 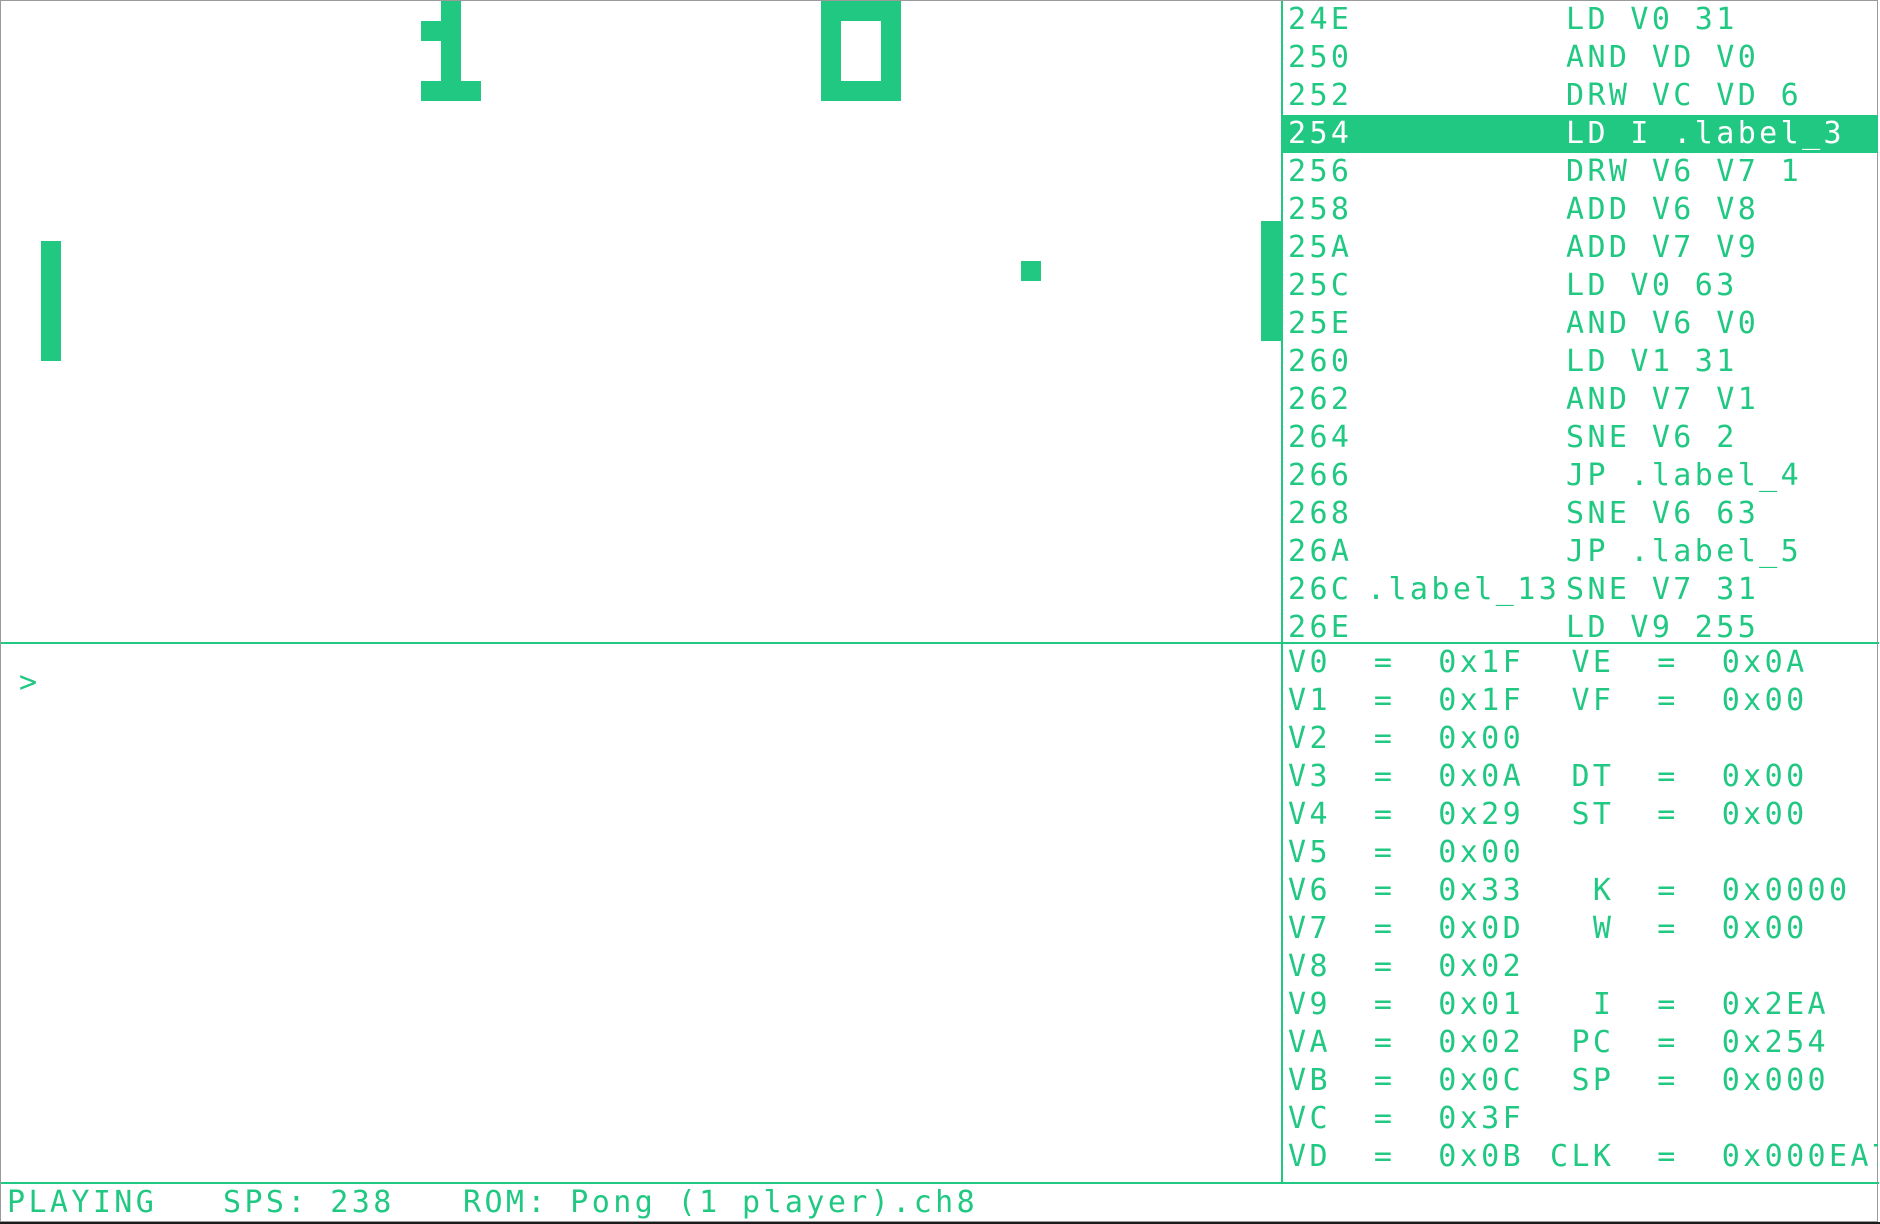 I want to click on disasm-row: 268 SNE V6 63, so click(x=1580, y=514).